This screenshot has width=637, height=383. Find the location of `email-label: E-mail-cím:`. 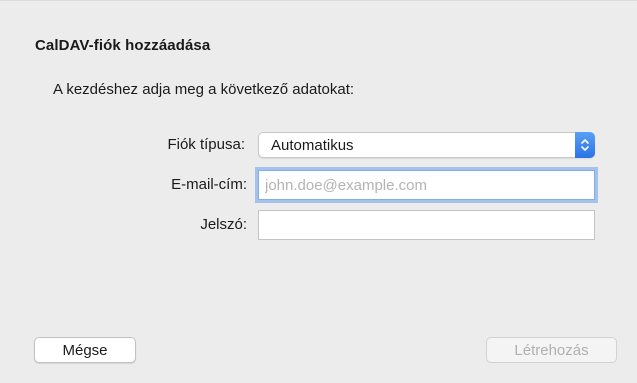

email-label: E-mail-cím: is located at coordinates (209, 184).